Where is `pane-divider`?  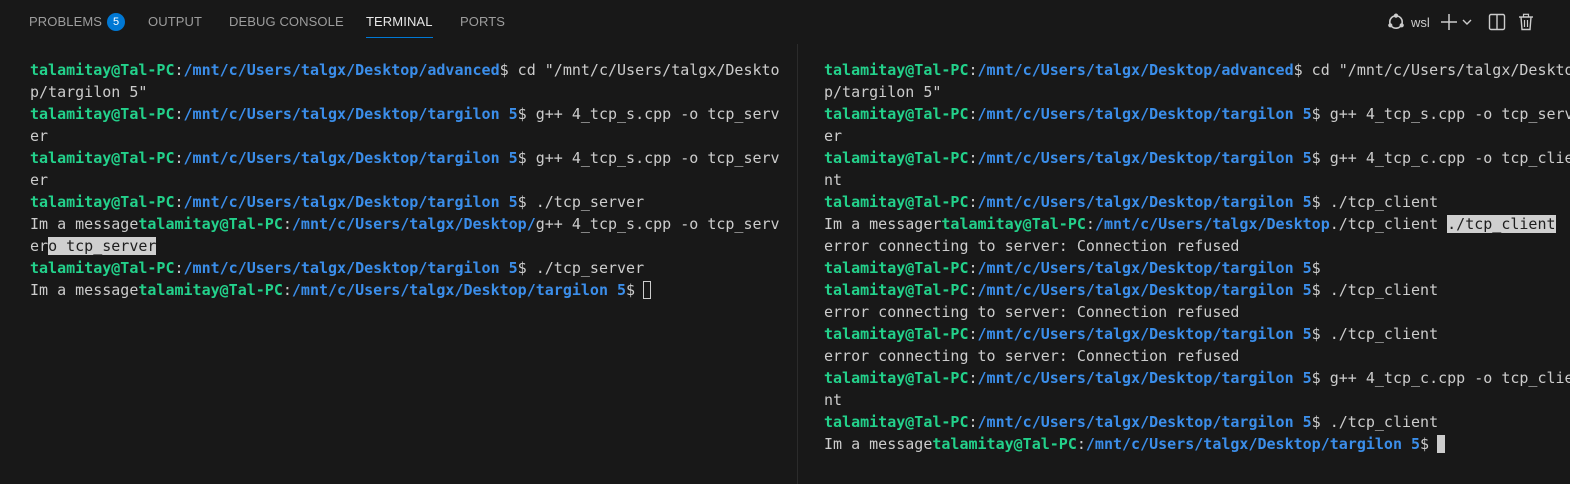 pane-divider is located at coordinates (797, 264).